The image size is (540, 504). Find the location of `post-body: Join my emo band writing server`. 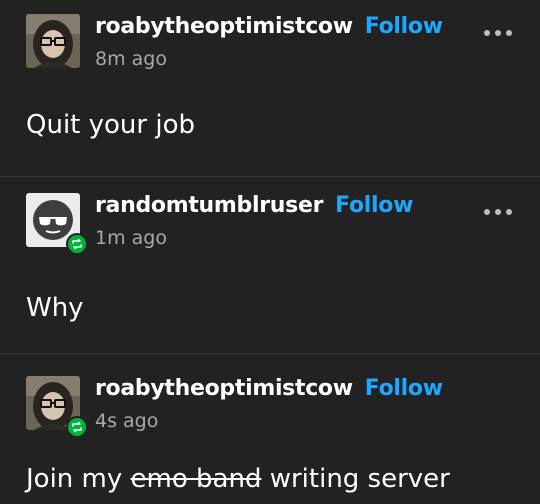

post-body: Join my emo band writing server is located at coordinates (238, 479).